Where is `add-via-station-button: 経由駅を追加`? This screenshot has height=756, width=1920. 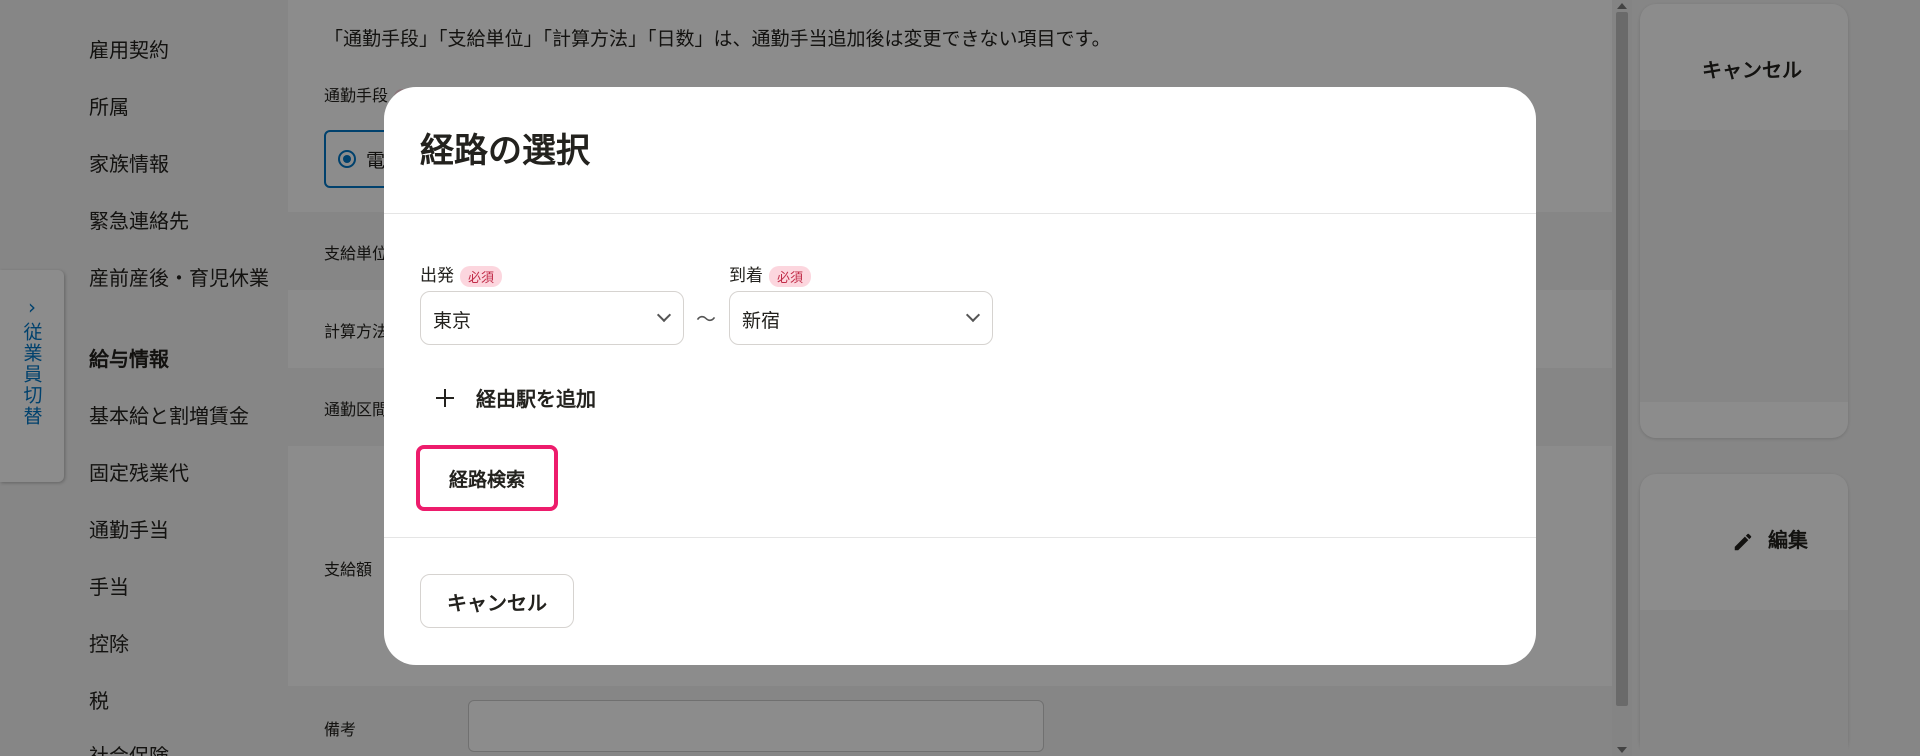 add-via-station-button: 経由駅を追加 is located at coordinates (516, 397).